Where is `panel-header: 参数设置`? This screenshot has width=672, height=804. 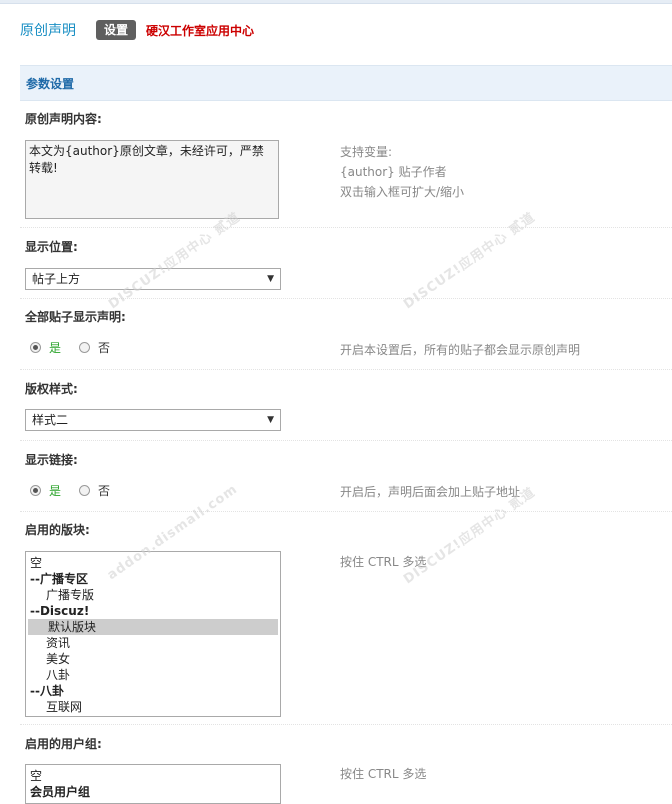 panel-header: 参数设置 is located at coordinates (346, 83).